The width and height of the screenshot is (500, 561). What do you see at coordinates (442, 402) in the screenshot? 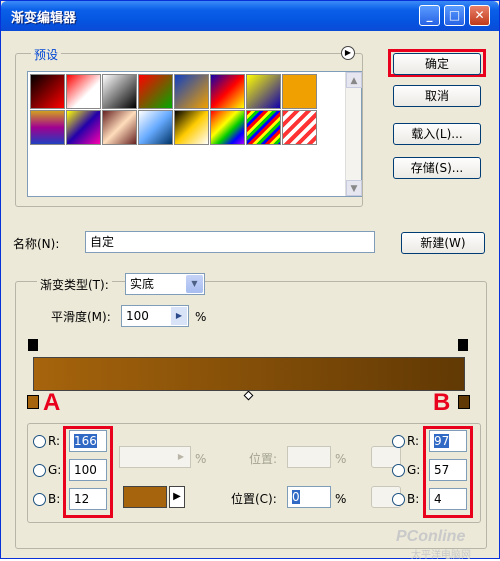
I see `annotation-b: B` at bounding box center [442, 402].